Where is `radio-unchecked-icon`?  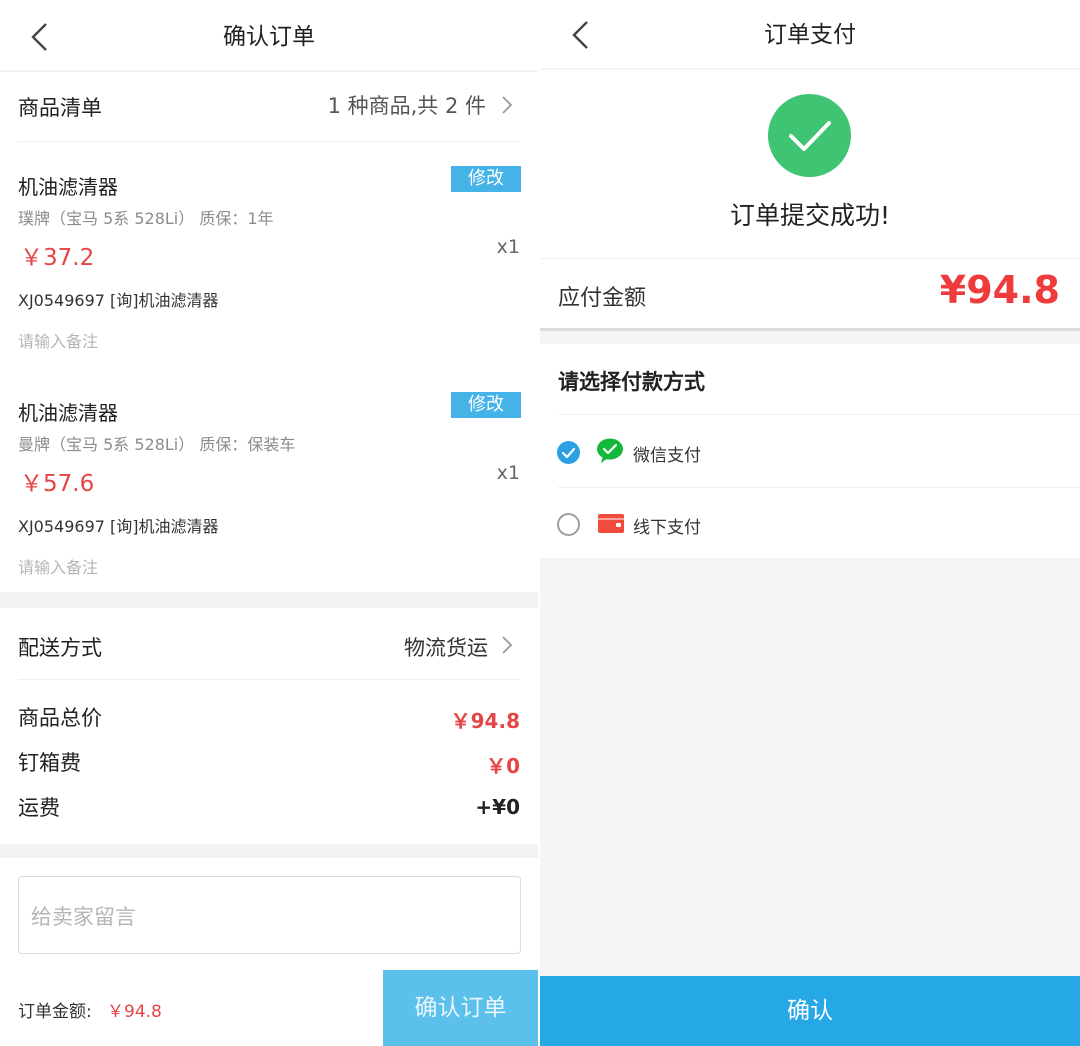 radio-unchecked-icon is located at coordinates (568, 524).